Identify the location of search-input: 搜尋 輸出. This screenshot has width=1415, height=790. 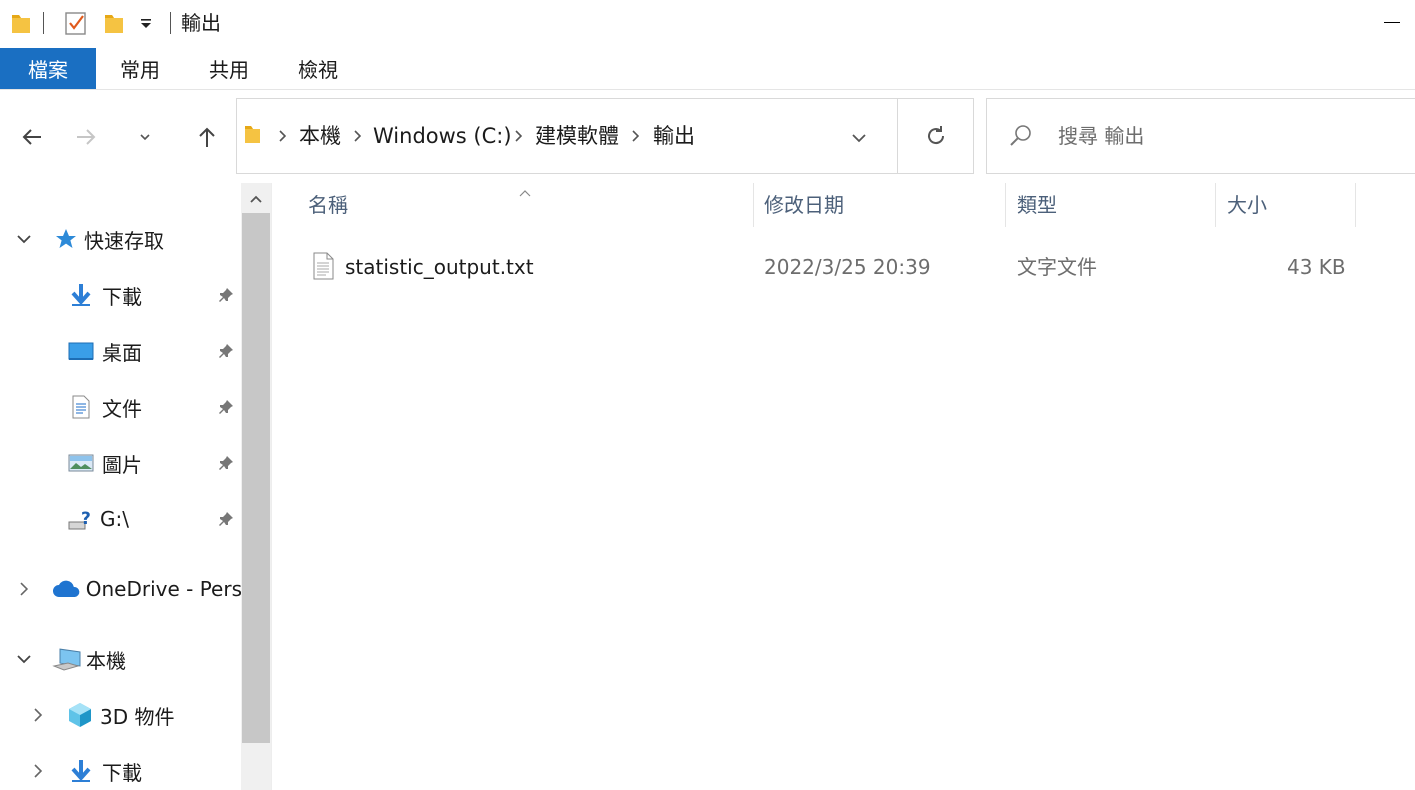
(1101, 136).